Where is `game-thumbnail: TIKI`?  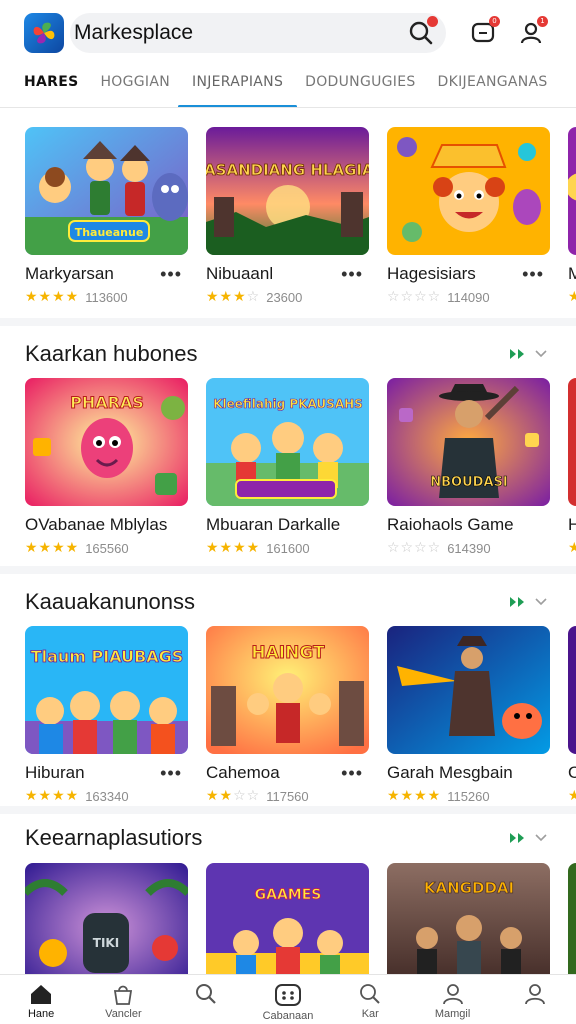 game-thumbnail: TIKI is located at coordinates (106, 927).